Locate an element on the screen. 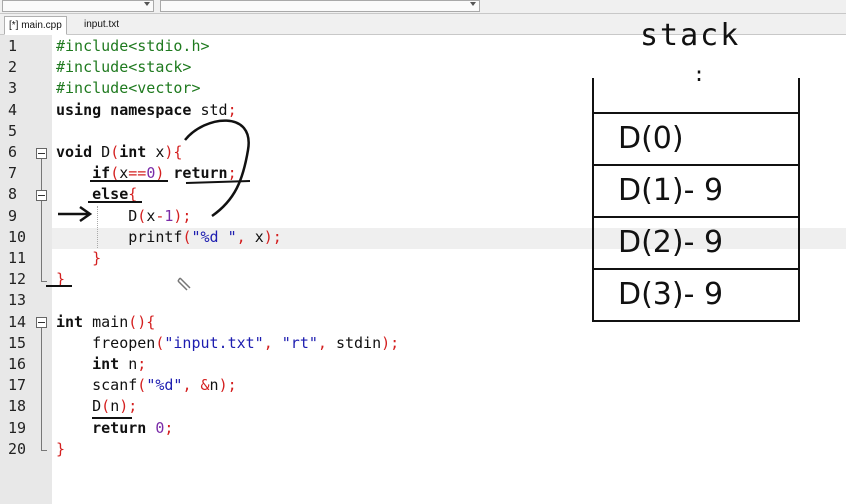 The width and height of the screenshot is (846, 504). pen-cursor-icon is located at coordinates (184, 284).